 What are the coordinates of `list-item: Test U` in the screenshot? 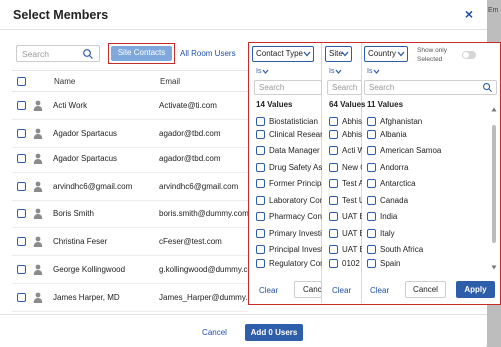 It's located at (345, 201).